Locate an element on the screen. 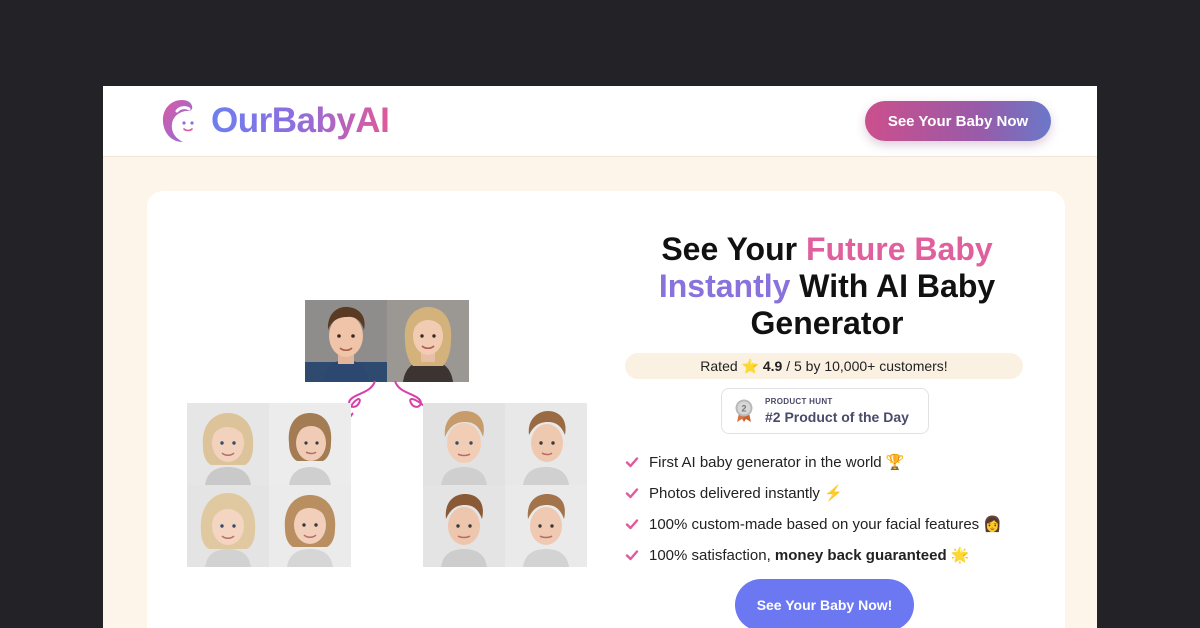 The image size is (1200, 628). title-text: See Your is located at coordinates (733, 249).